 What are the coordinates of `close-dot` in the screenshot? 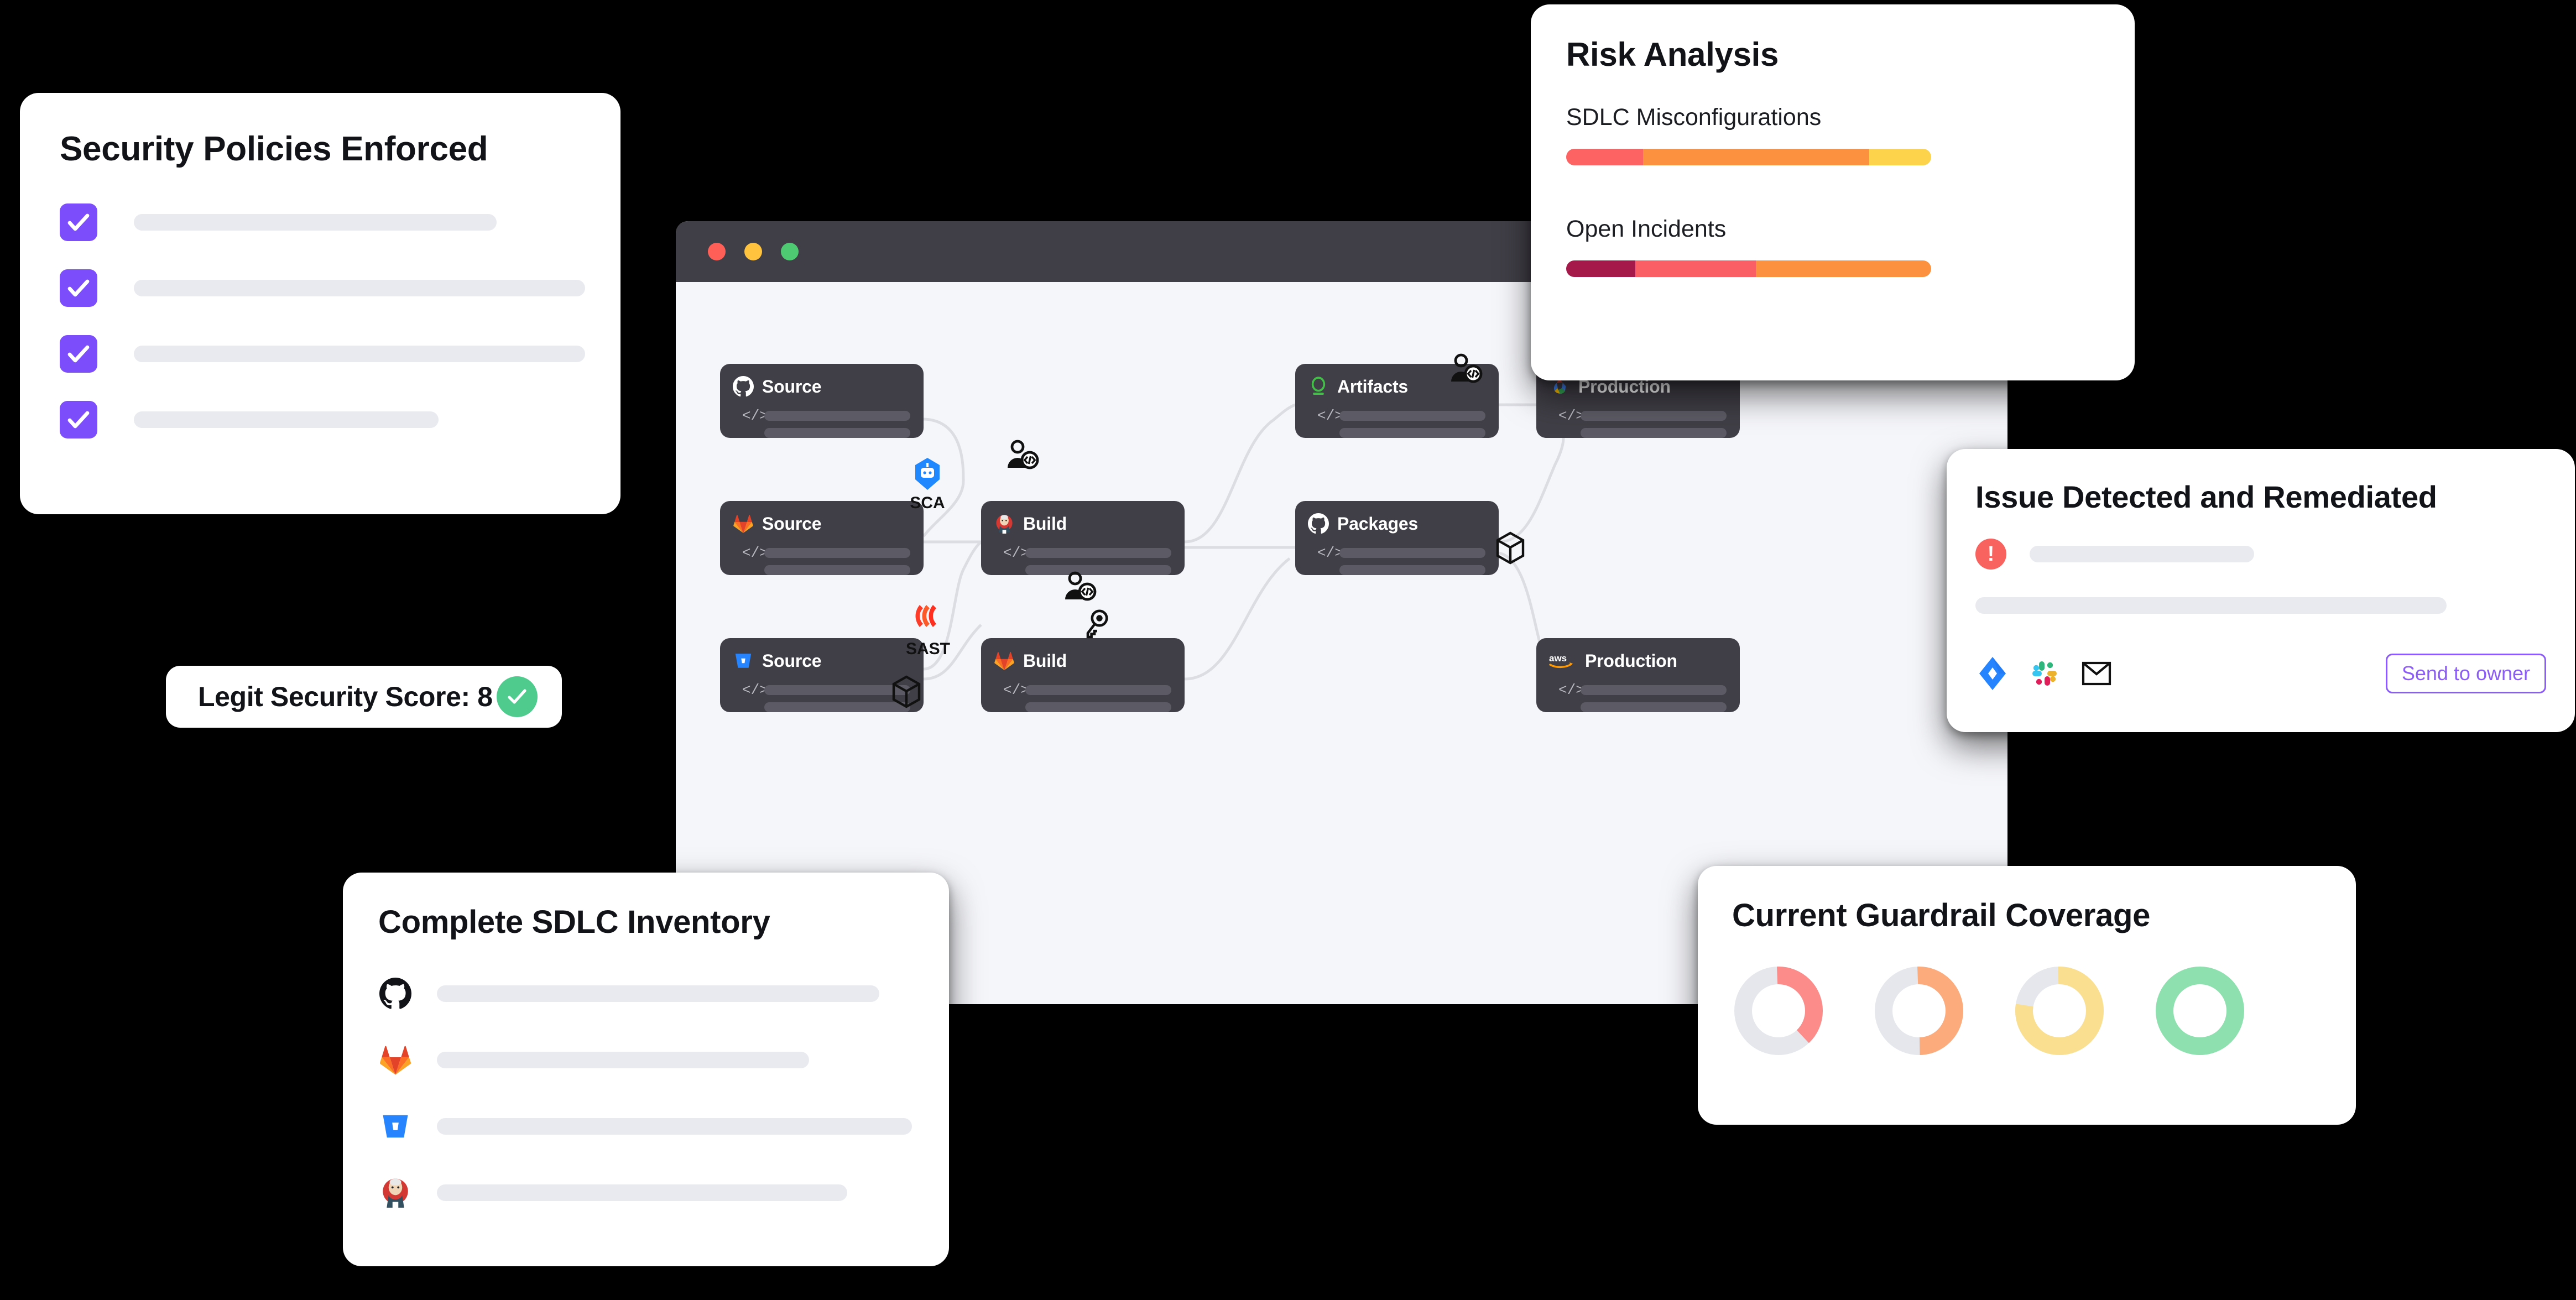 It's located at (717, 251).